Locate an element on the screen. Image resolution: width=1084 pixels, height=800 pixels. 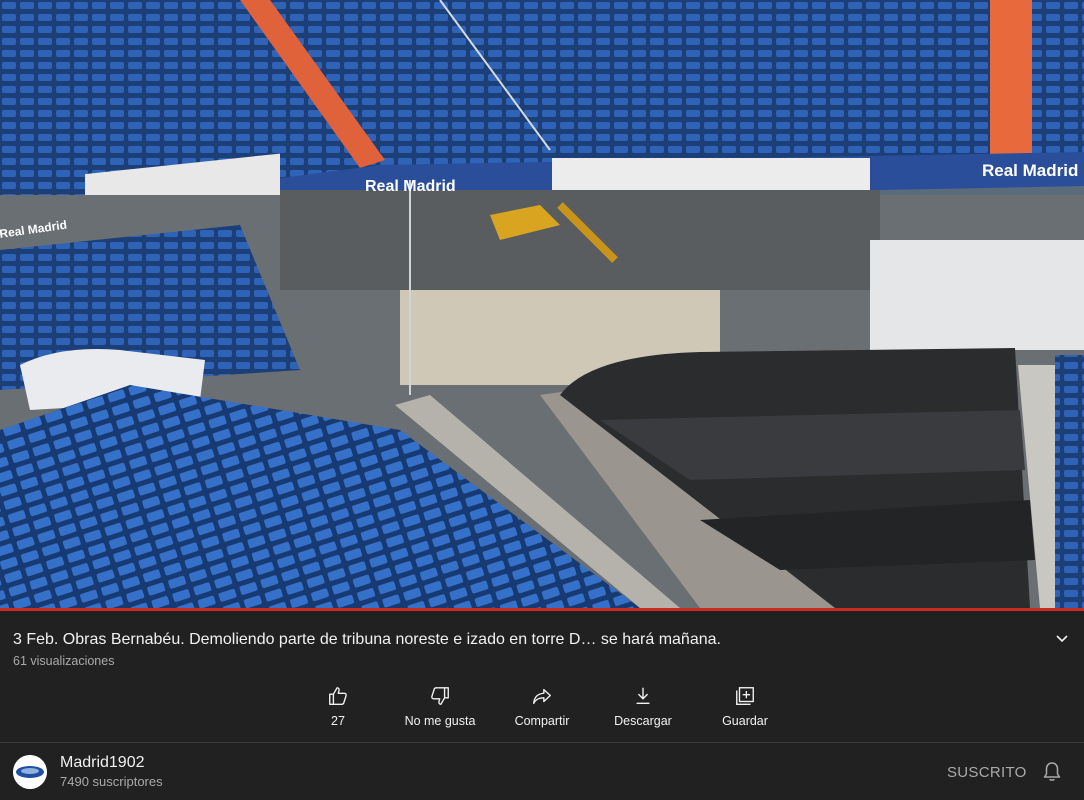
save-button: Guardar is located at coordinates (745, 709).